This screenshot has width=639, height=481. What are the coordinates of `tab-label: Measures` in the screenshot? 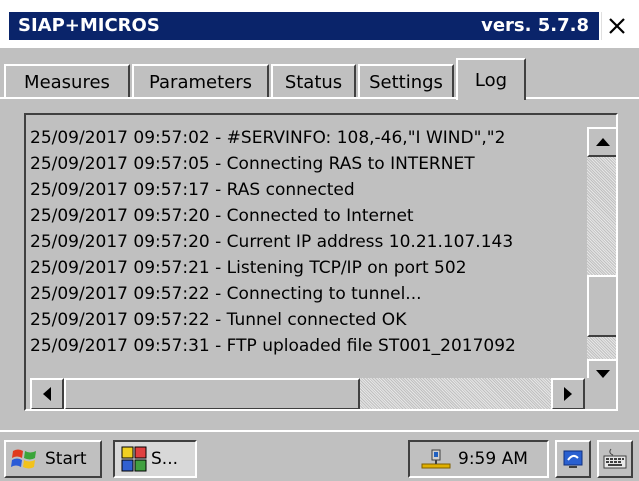 It's located at (67, 82).